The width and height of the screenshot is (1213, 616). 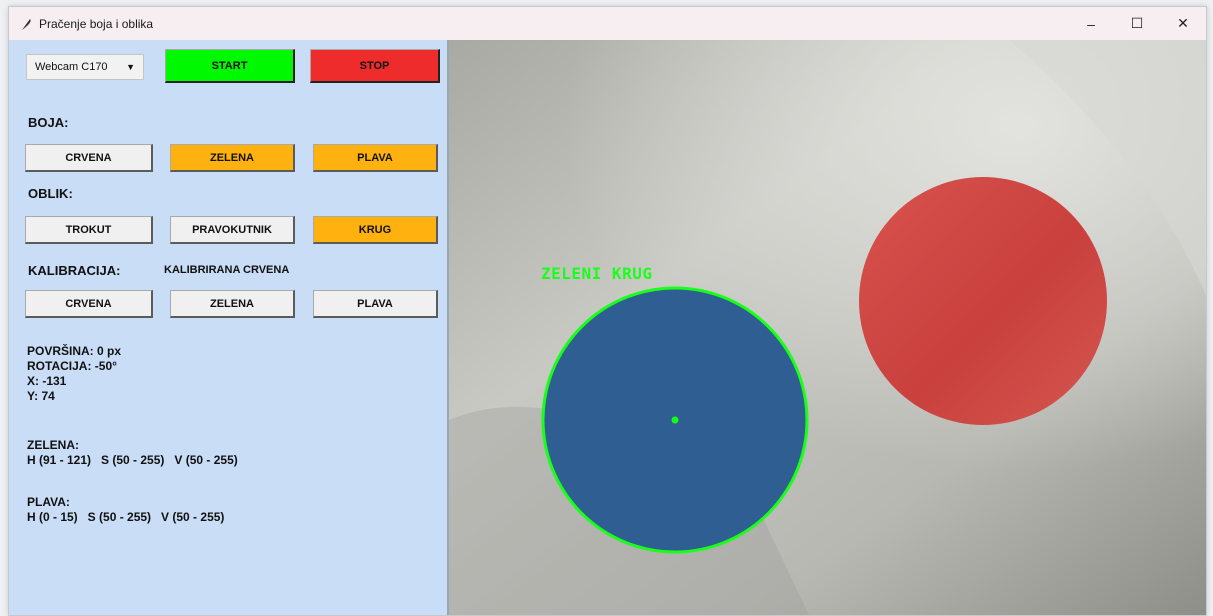 What do you see at coordinates (41, 396) in the screenshot?
I see `y-readout: Y: 74` at bounding box center [41, 396].